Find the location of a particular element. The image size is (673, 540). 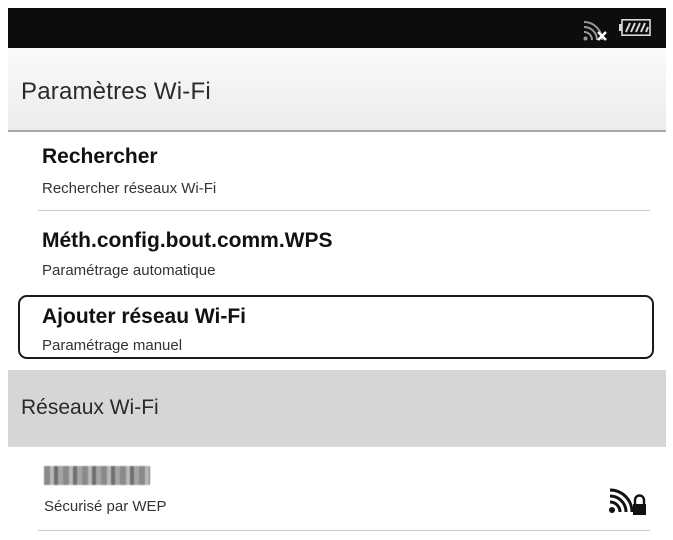

status-bar is located at coordinates (337, 28).